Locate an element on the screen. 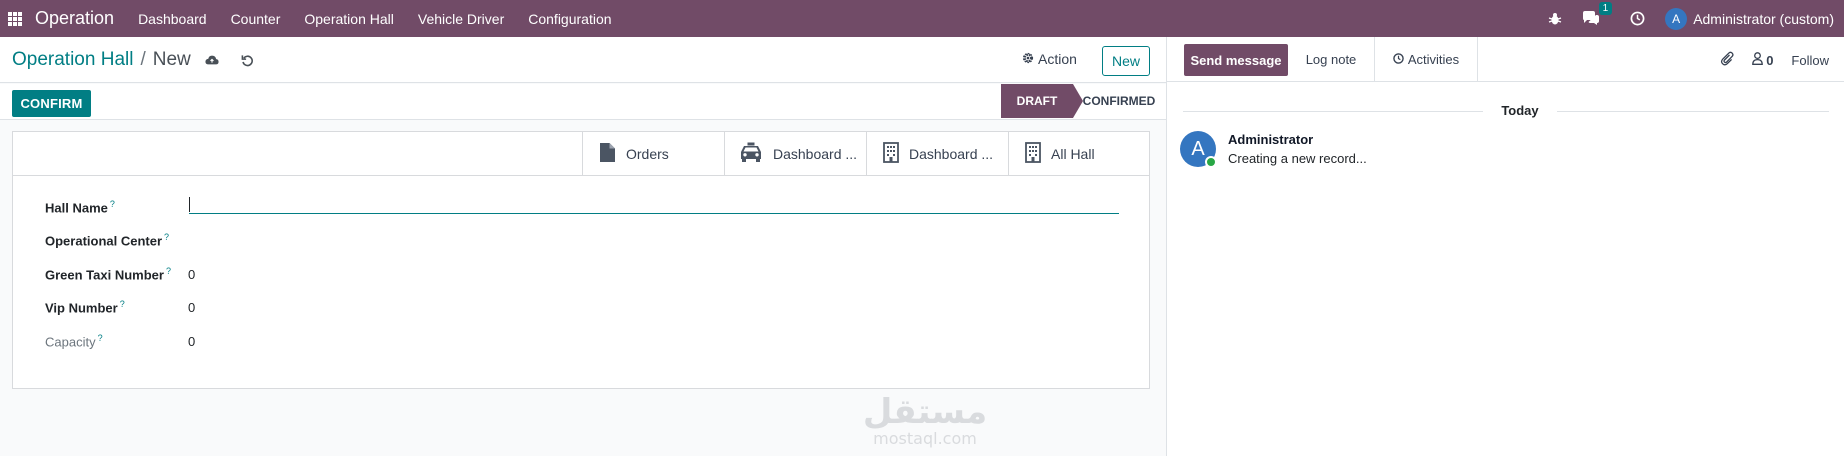 Image resolution: width=1844 pixels, height=456 pixels. save-cloud-icon is located at coordinates (212, 60).